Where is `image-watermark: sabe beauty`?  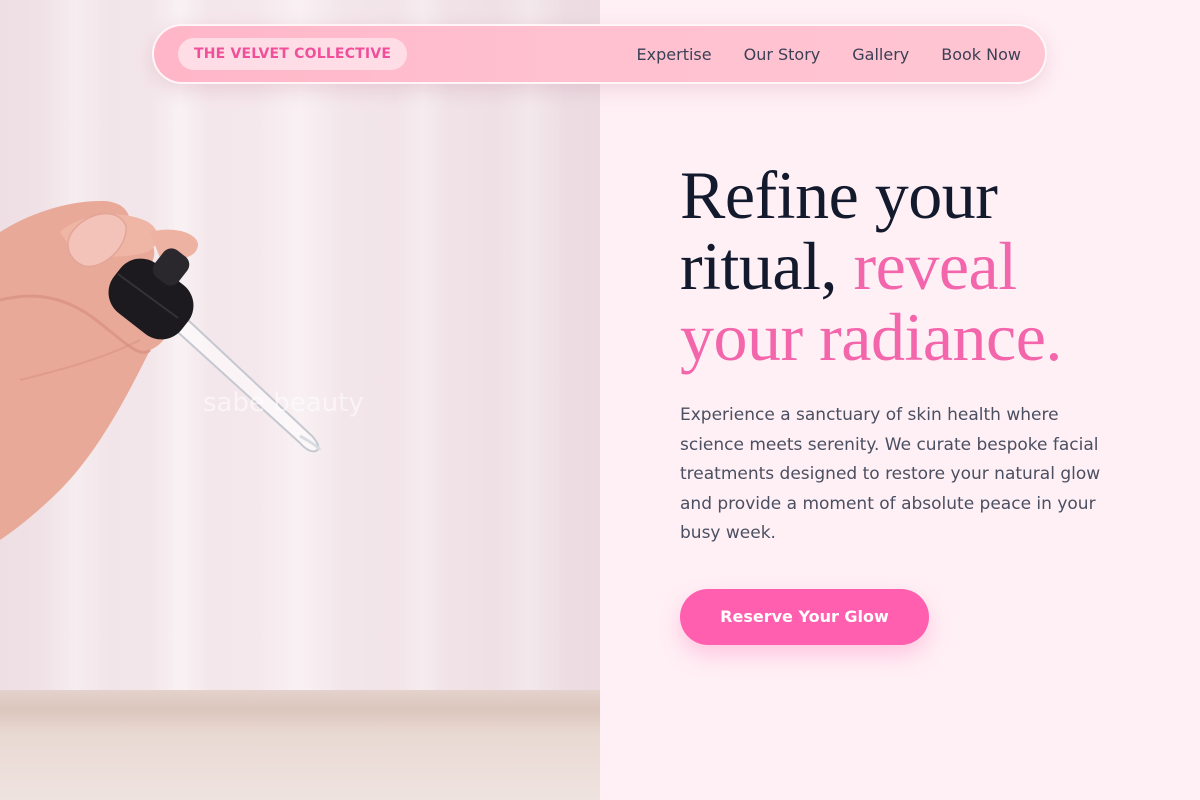
image-watermark: sabe beauty is located at coordinates (283, 403).